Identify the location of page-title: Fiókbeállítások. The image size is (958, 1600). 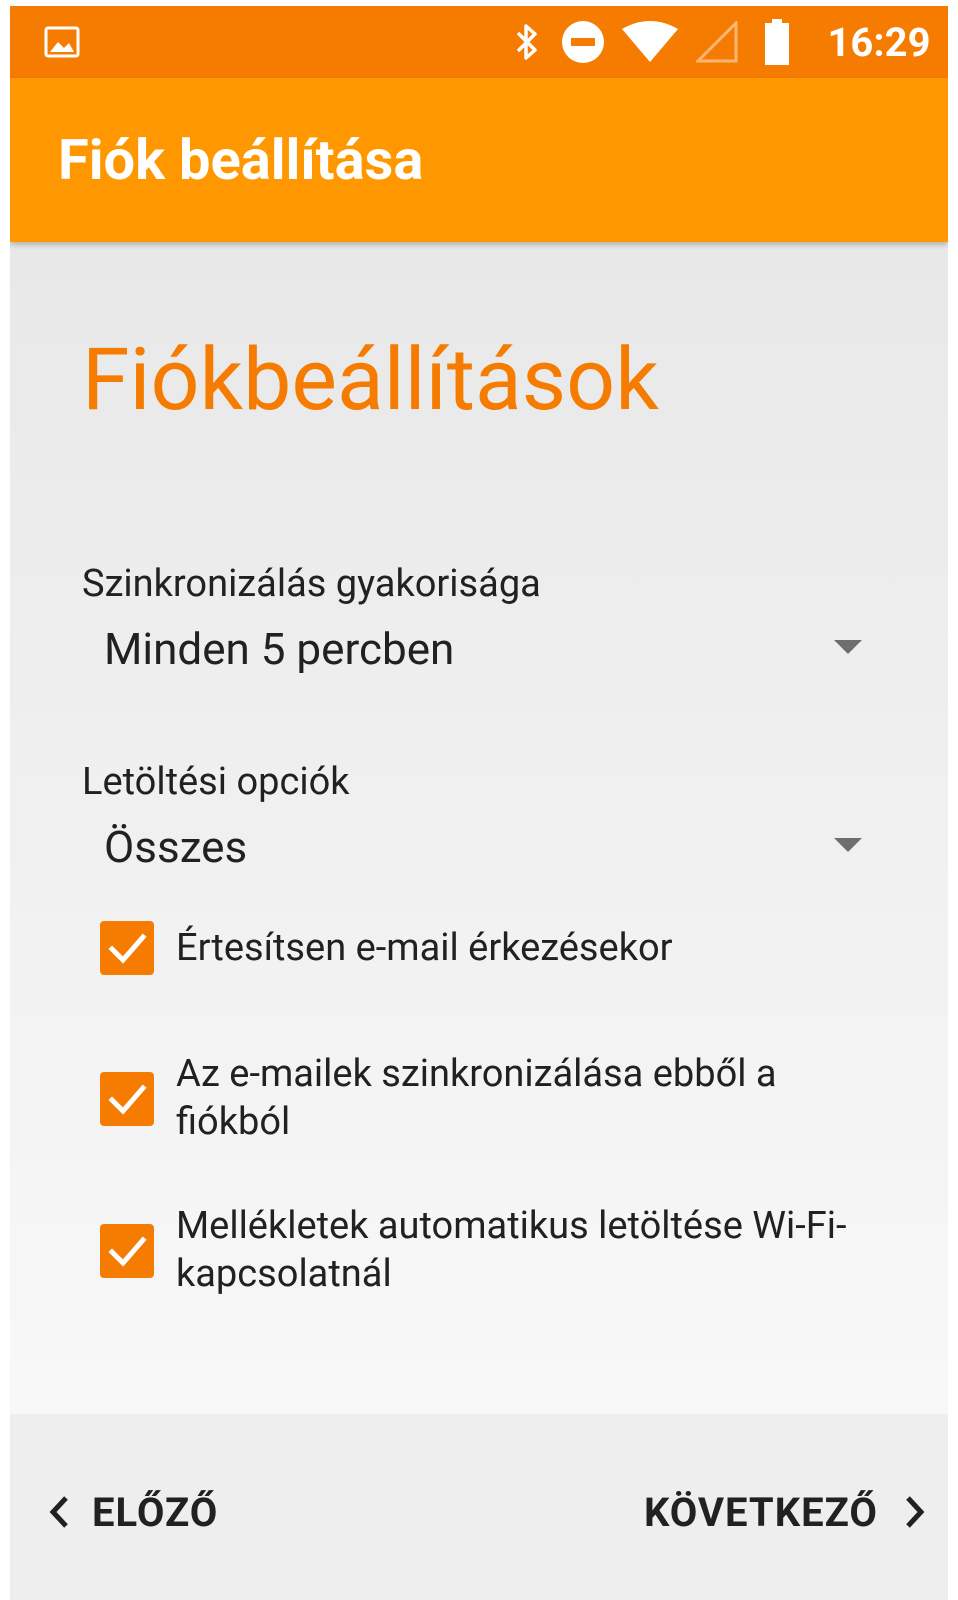
(370, 379).